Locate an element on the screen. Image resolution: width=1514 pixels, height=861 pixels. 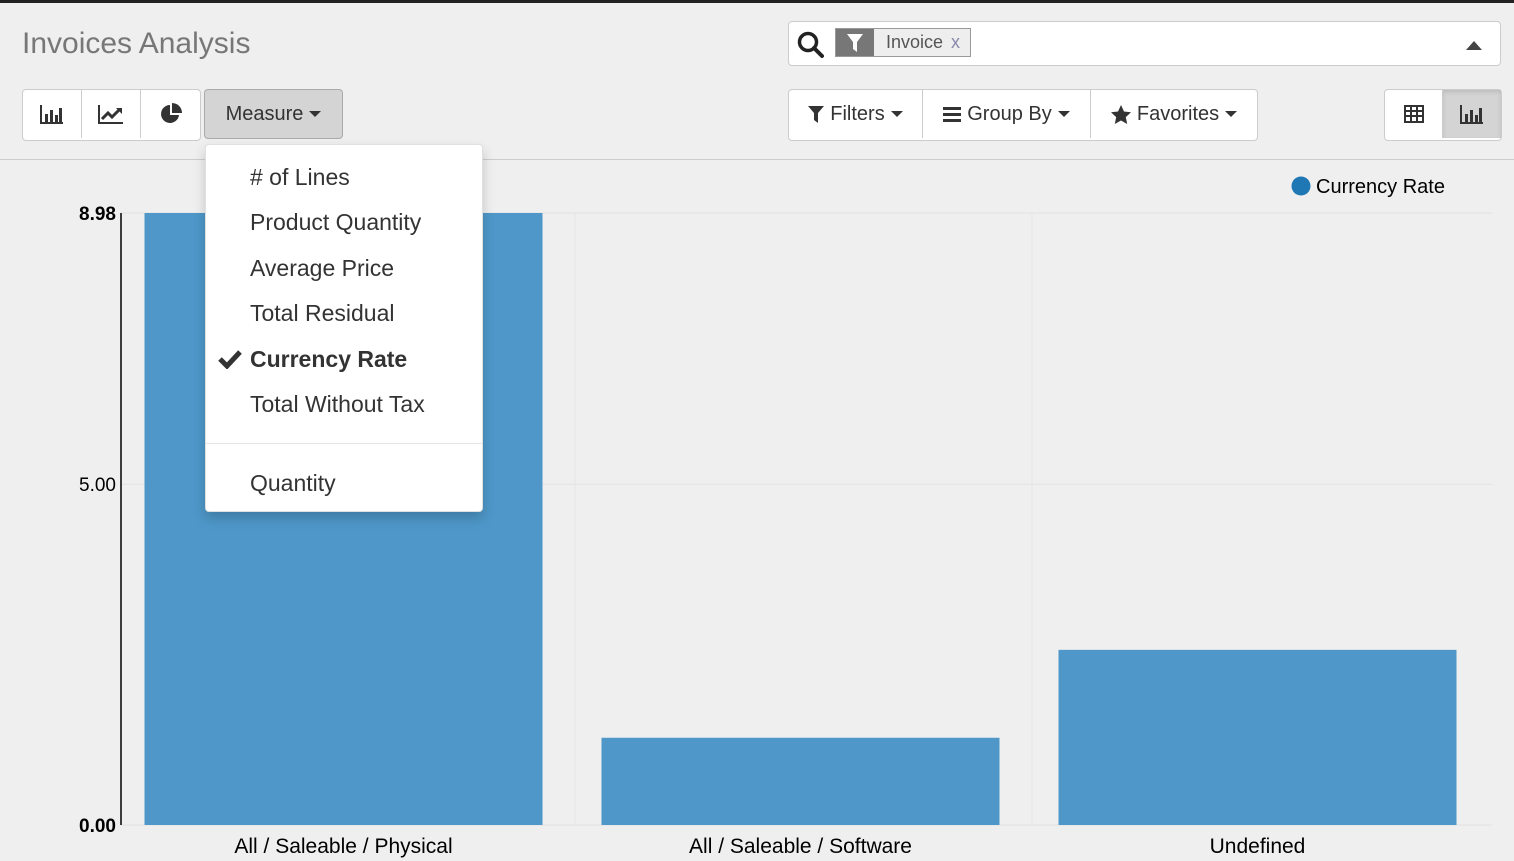
chart-type-group is located at coordinates (111, 115).